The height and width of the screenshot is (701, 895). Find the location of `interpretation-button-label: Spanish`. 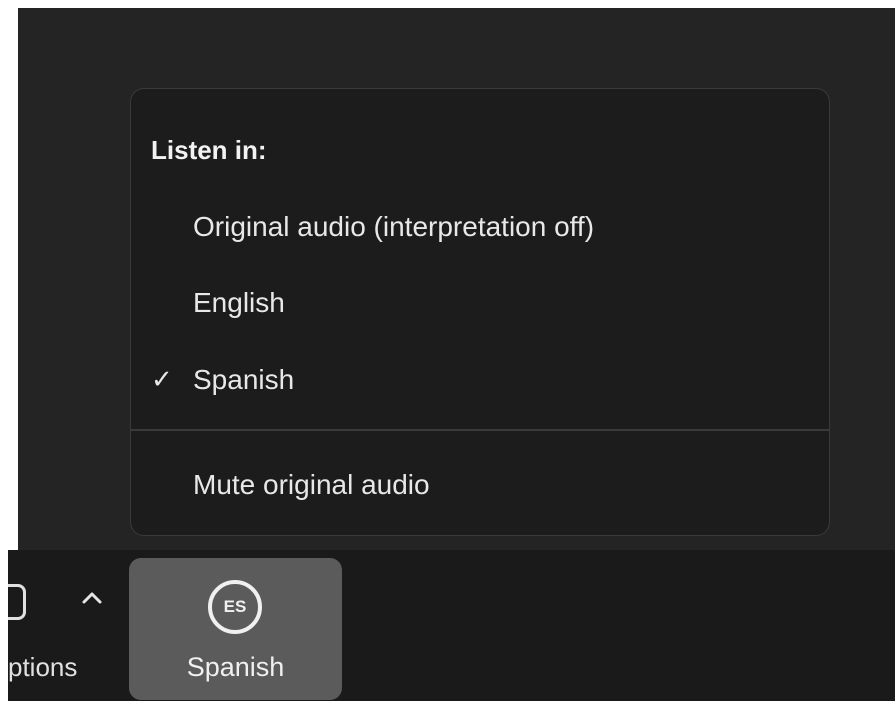

interpretation-button-label: Spanish is located at coordinates (235, 667).